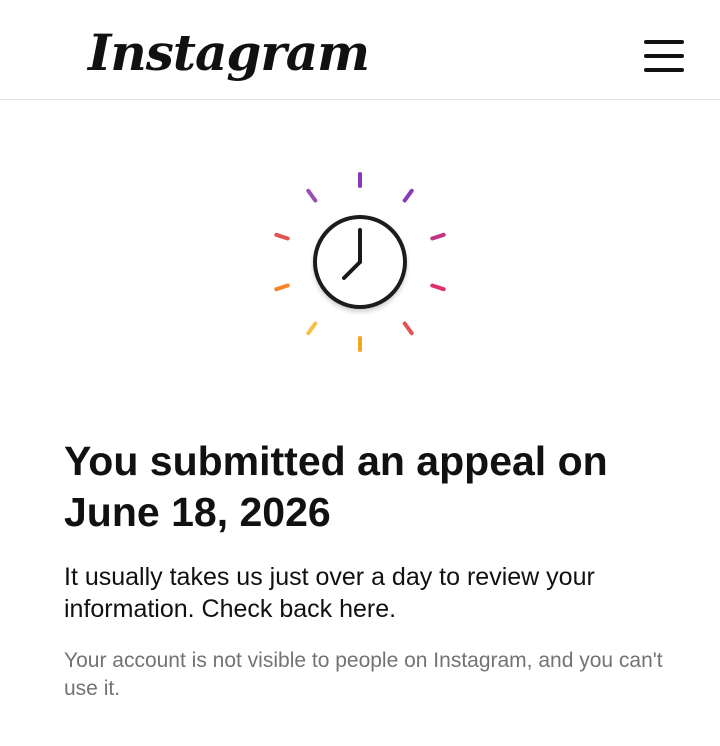  I want to click on clock-icon, so click(360, 262).